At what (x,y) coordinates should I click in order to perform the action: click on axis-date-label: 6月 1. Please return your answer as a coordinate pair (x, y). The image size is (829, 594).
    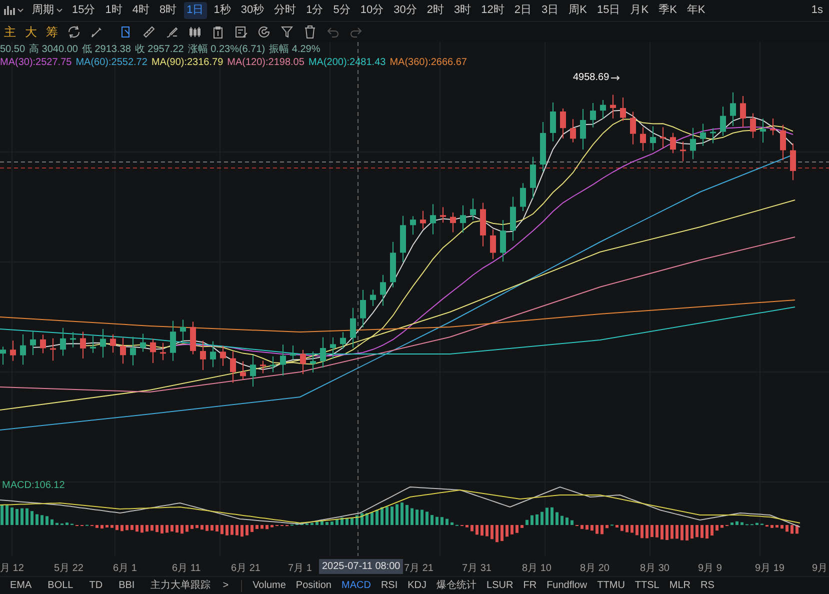
    Looking at the image, I should click on (125, 569).